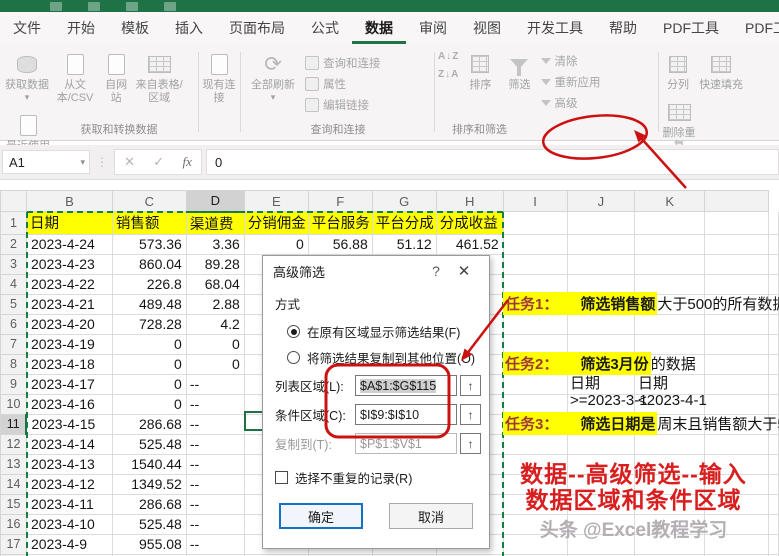 Image resolution: width=779 pixels, height=556 pixels. What do you see at coordinates (13, 484) in the screenshot?
I see `row-header-14: 14` at bounding box center [13, 484].